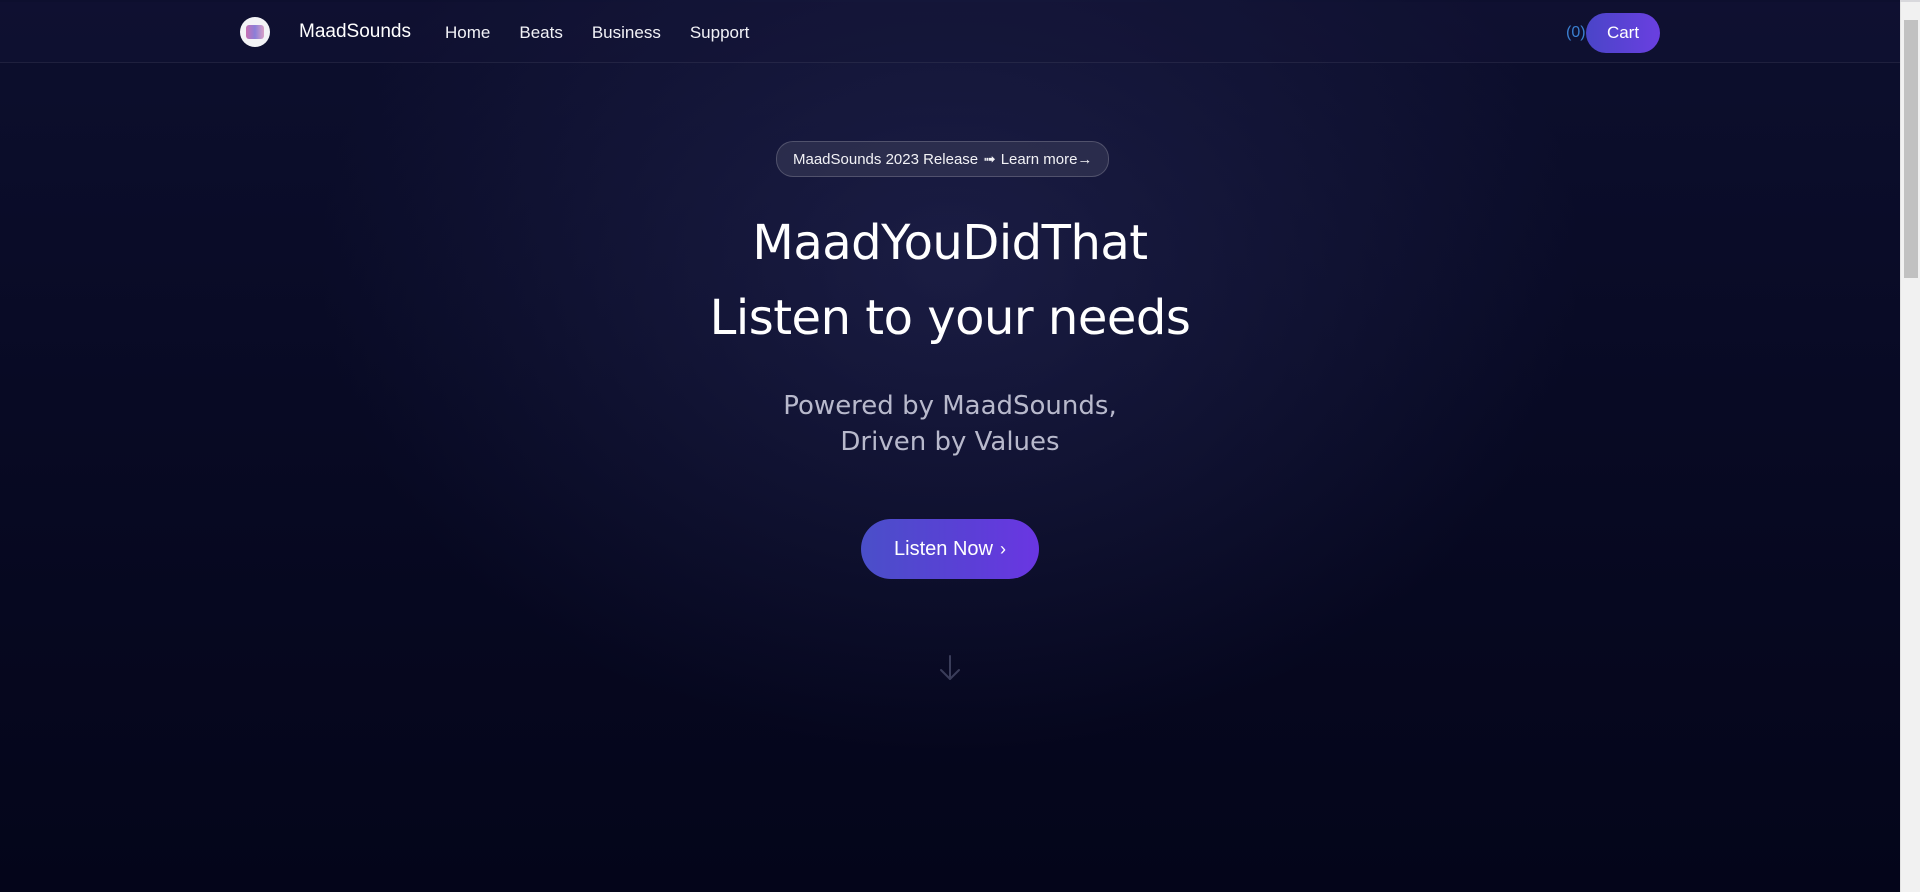 This screenshot has width=1920, height=892. Describe the element at coordinates (720, 33) in the screenshot. I see `nav-link-support: Support` at that location.